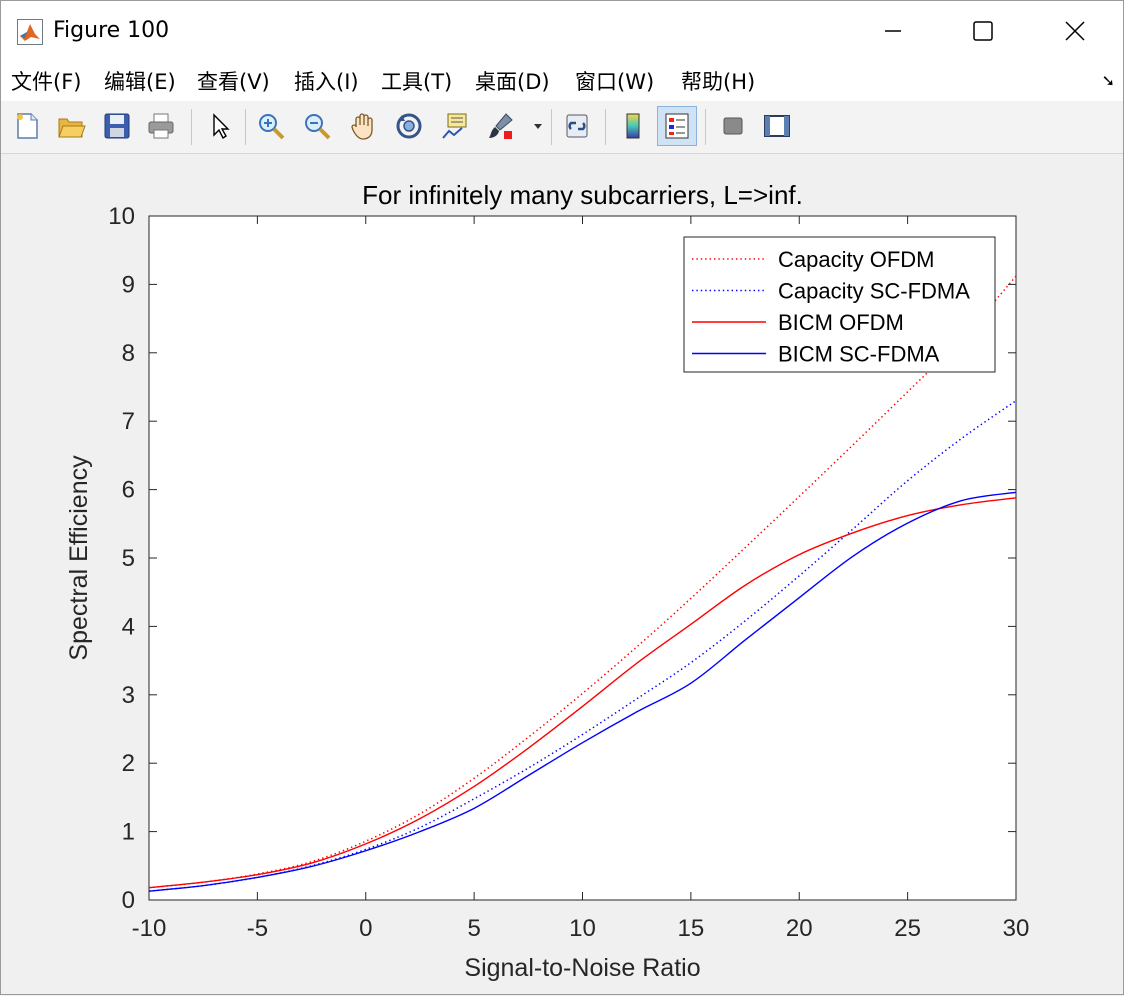 The image size is (1124, 996). What do you see at coordinates (1016, 928) in the screenshot?
I see `x-tick-label: 30` at bounding box center [1016, 928].